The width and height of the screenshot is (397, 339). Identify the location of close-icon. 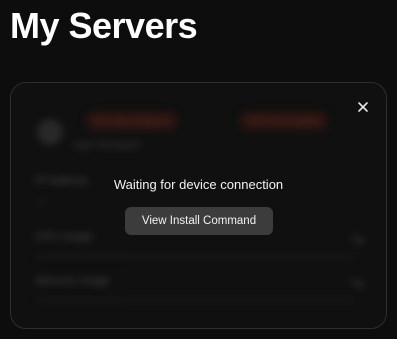
(363, 107).